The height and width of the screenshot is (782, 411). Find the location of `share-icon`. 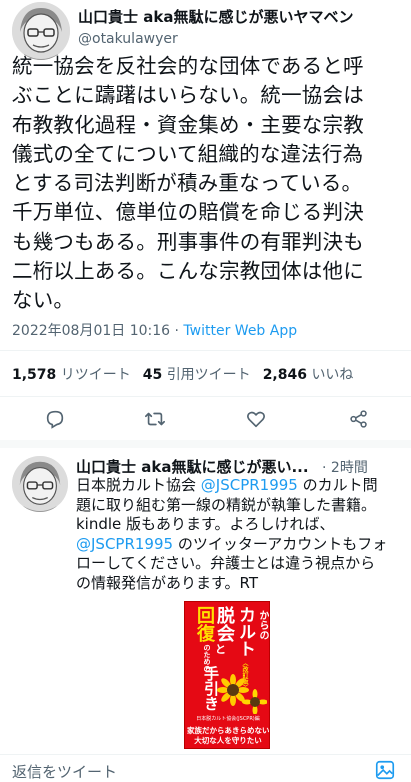

share-icon is located at coordinates (359, 419).